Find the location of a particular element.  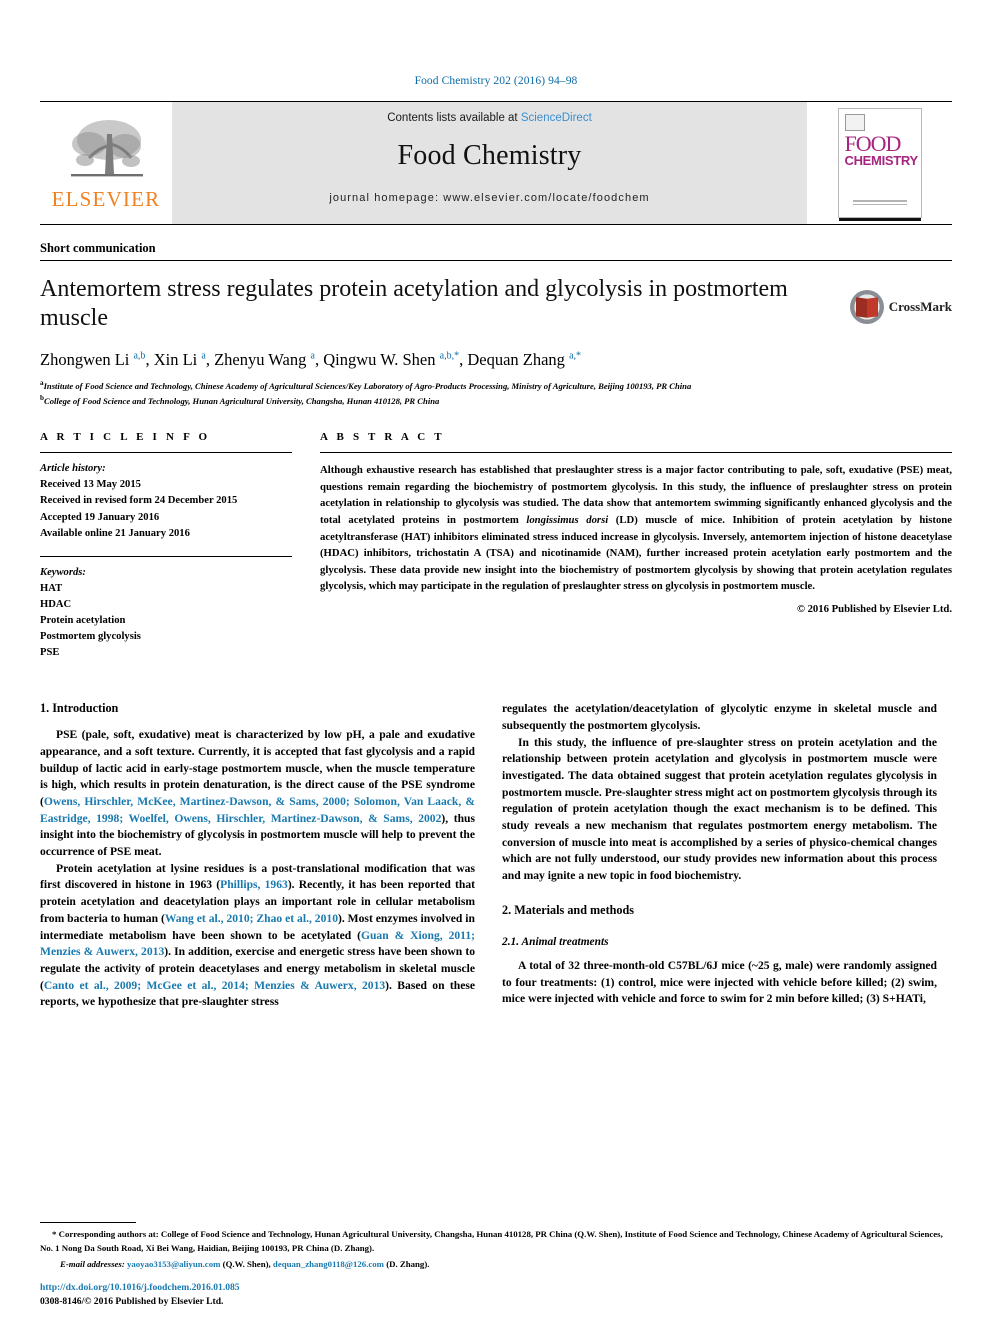

header-divider is located at coordinates (496, 260).